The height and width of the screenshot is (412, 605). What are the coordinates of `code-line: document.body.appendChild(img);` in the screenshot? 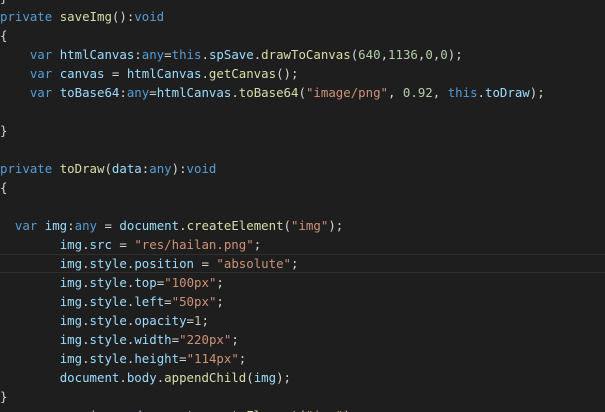 It's located at (302, 377).